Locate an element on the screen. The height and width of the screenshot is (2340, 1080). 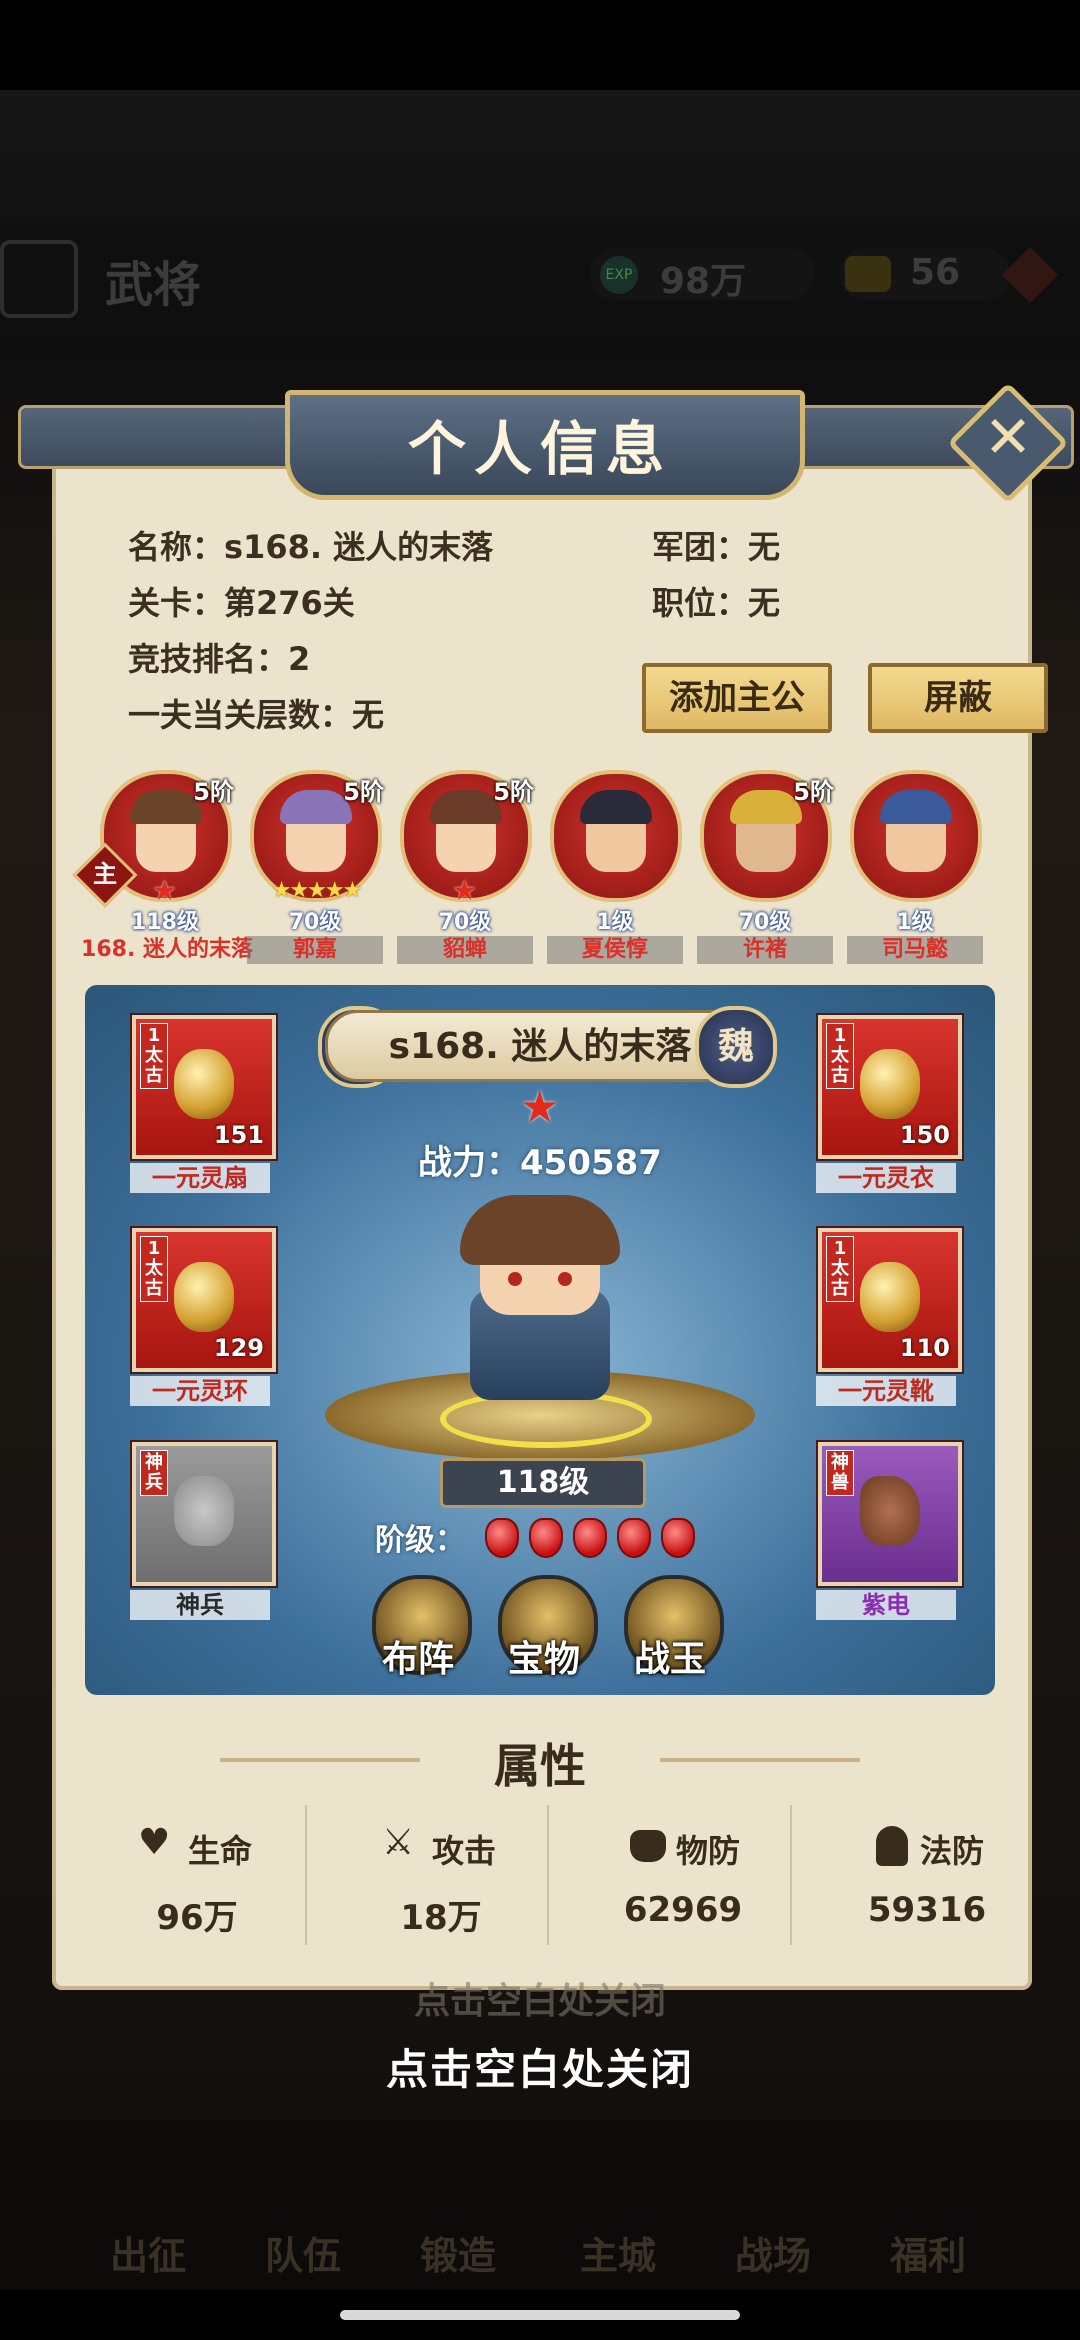
hero-star-icon: ★★★★★ is located at coordinates (317, 890).